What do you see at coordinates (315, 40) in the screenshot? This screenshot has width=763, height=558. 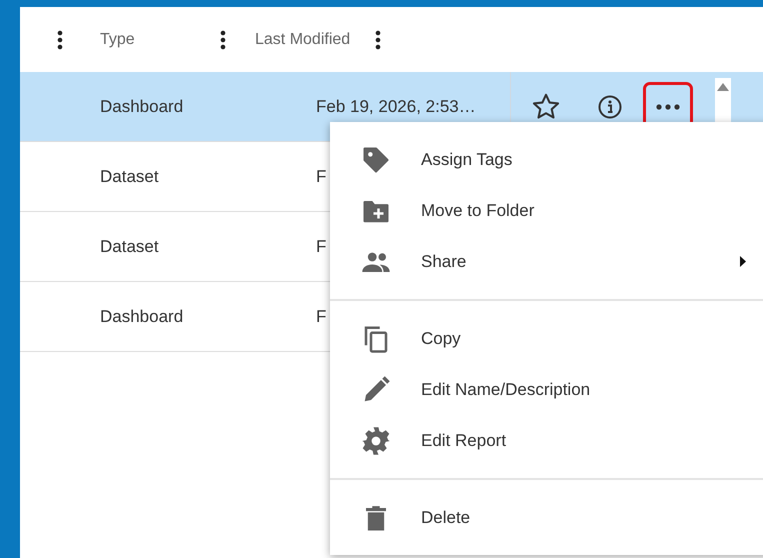 I see `column-header: Last Modified` at bounding box center [315, 40].